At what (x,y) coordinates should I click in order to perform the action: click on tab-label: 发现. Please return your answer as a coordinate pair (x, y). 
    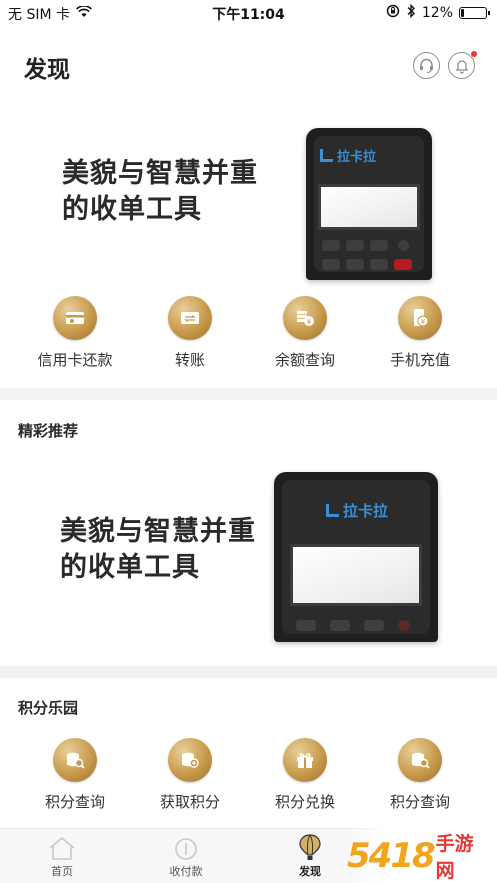
    Looking at the image, I should click on (310, 871).